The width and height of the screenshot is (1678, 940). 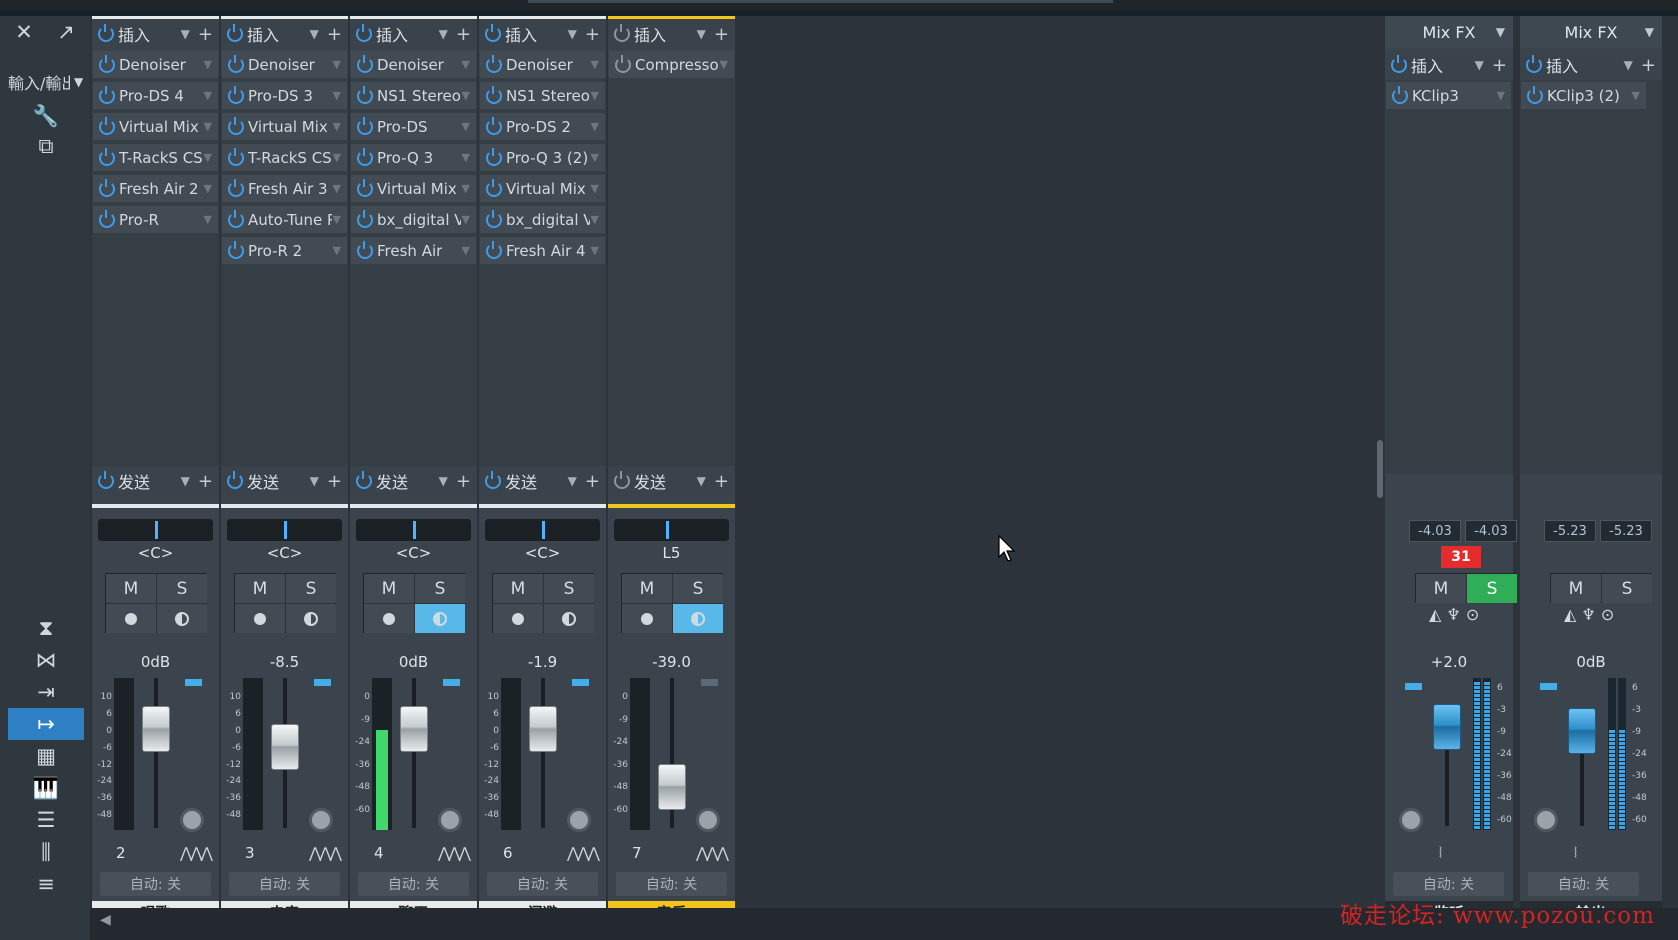 I want to click on insert-slot: bx_digital V3...▼, so click(x=542, y=220).